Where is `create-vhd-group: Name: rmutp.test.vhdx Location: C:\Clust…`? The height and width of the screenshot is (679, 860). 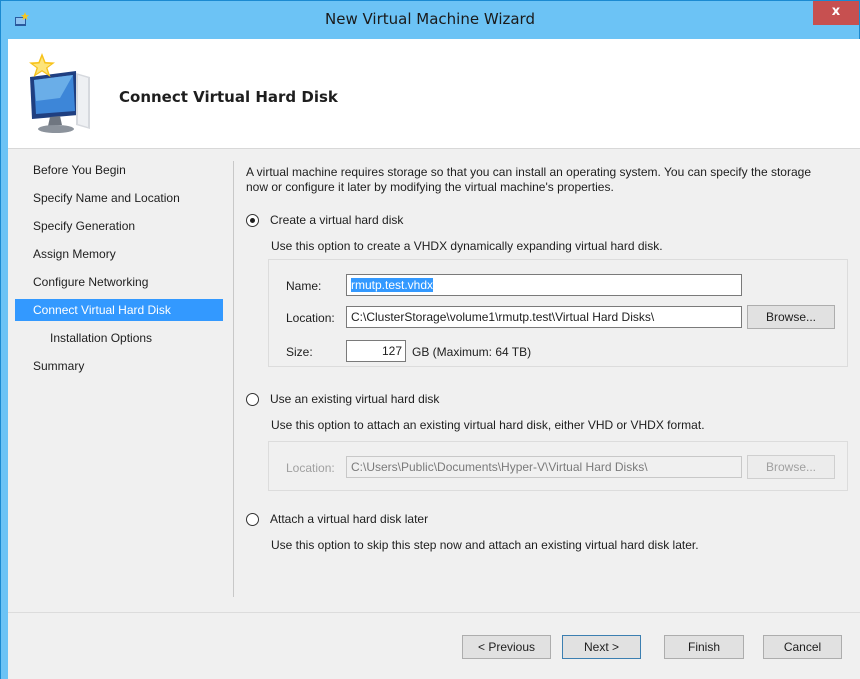 create-vhd-group: Name: rmutp.test.vhdx Location: C:\Clust… is located at coordinates (558, 313).